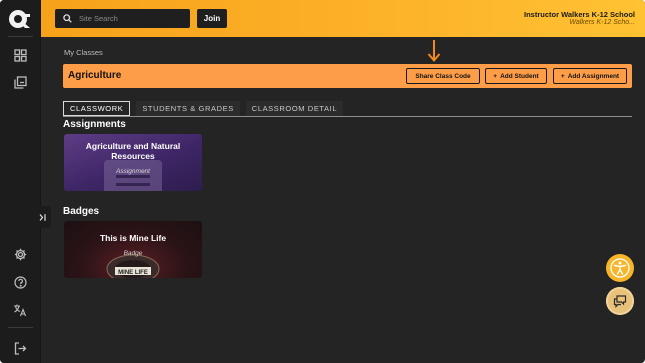  Describe the element at coordinates (20, 310) in the screenshot. I see `translate-icon` at that location.